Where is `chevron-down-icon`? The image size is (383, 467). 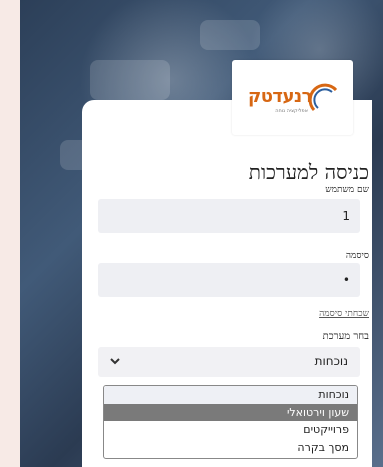
chevron-down-icon is located at coordinates (115, 361).